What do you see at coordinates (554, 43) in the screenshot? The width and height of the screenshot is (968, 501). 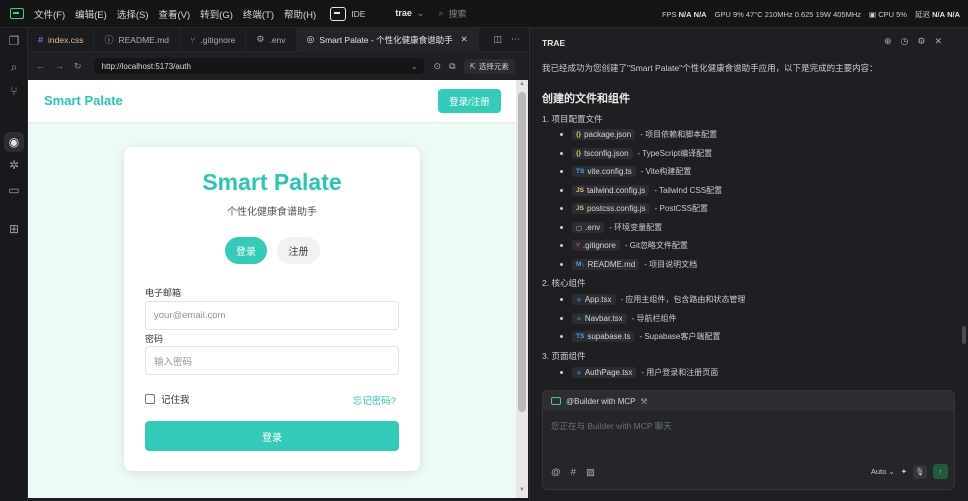 I see `panel-title: TRAE` at bounding box center [554, 43].